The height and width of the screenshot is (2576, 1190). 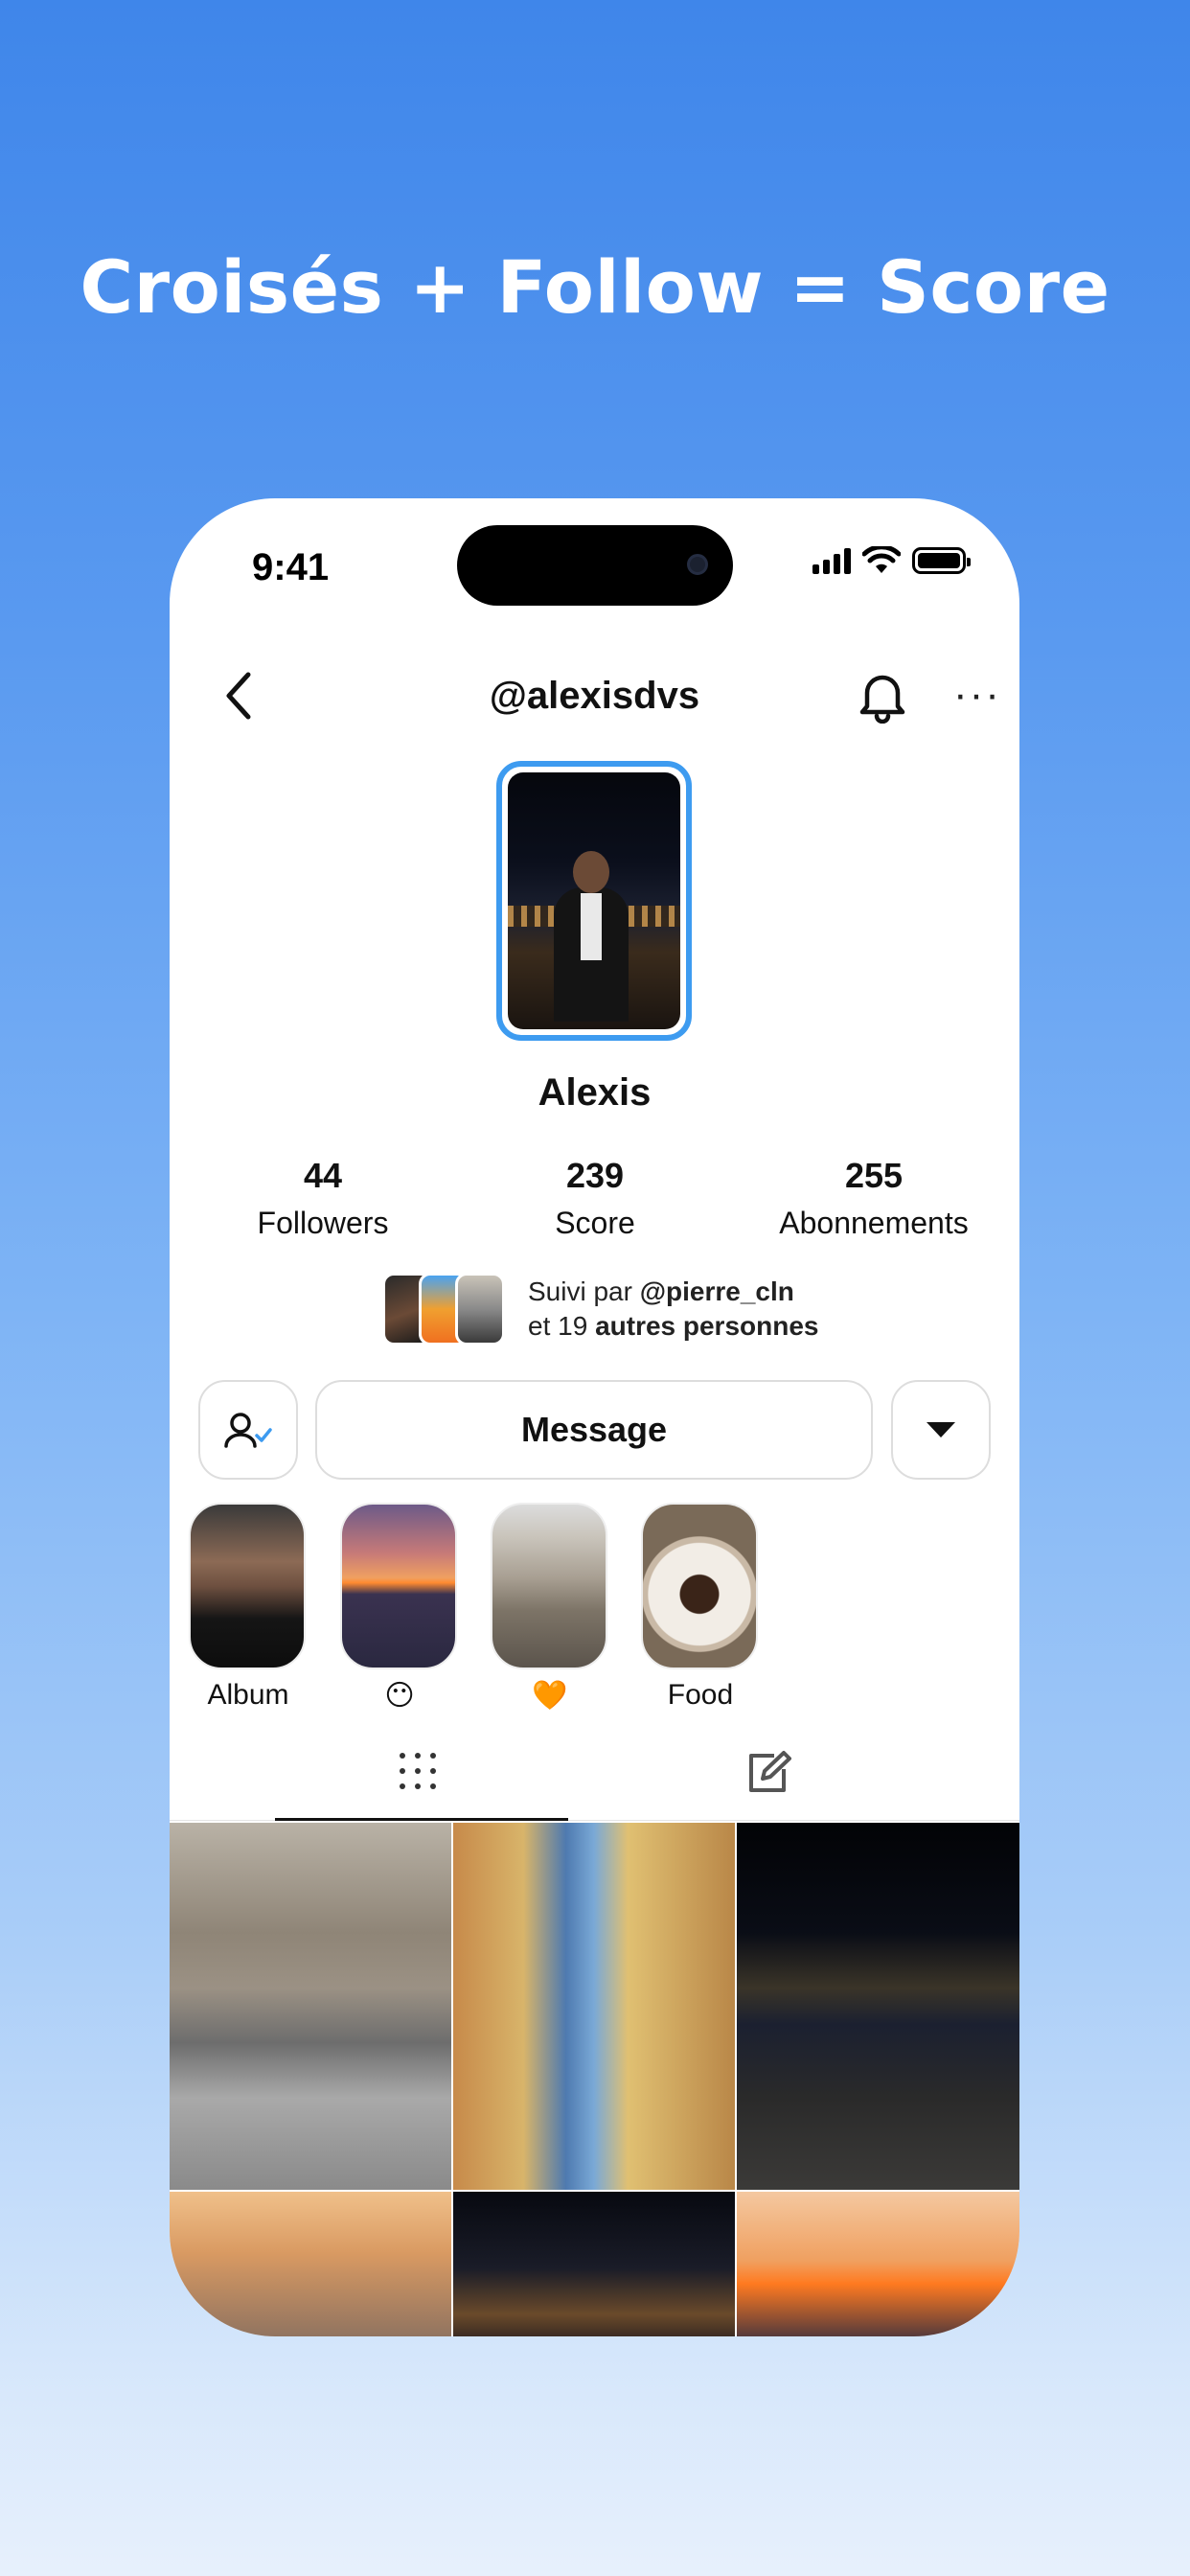 What do you see at coordinates (323, 1198) in the screenshot?
I see `stat-followers: 44 Followers` at bounding box center [323, 1198].